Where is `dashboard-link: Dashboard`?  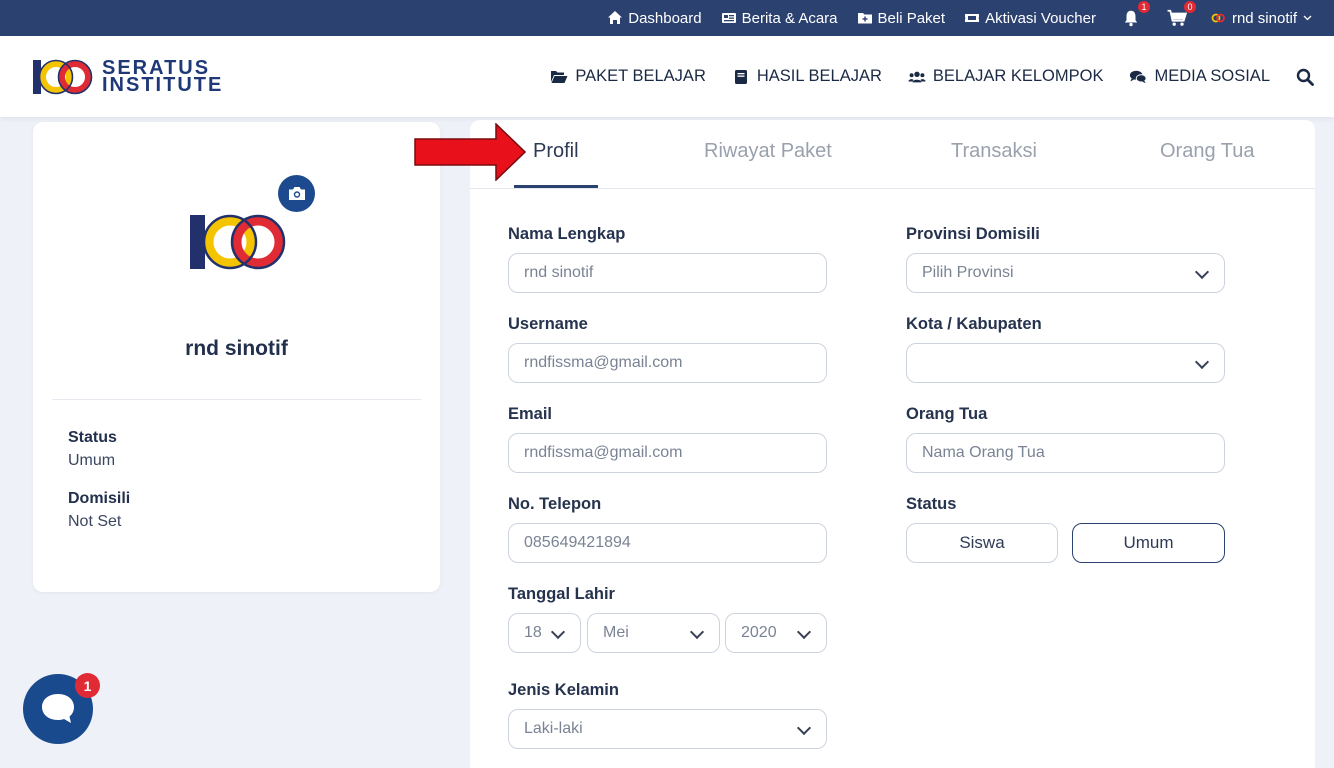
dashboard-link: Dashboard is located at coordinates (654, 18).